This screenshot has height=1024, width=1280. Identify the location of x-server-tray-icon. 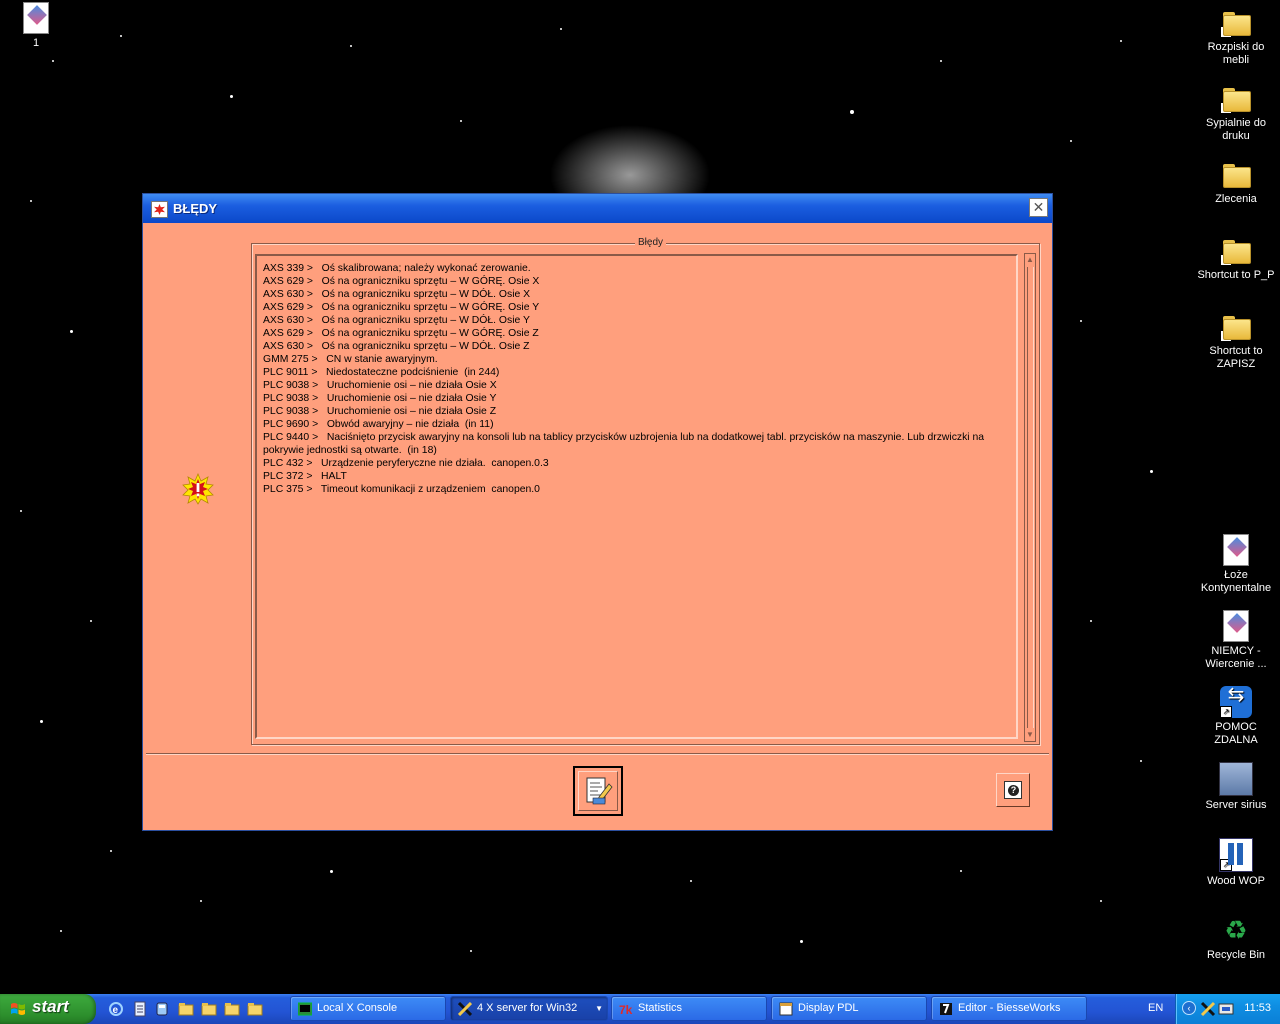
(1208, 1009).